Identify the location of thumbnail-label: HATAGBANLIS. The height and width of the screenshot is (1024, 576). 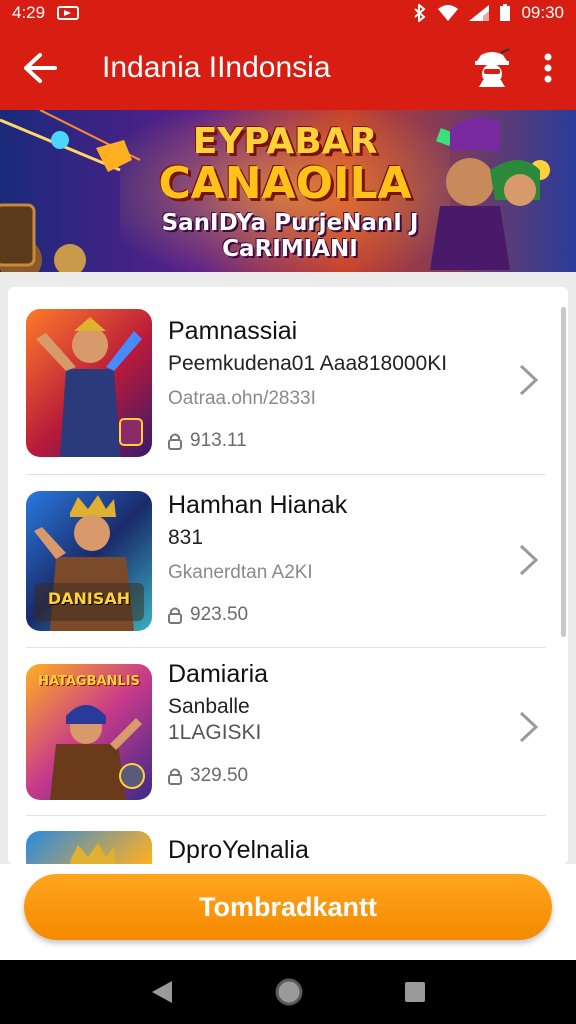
(89, 681).